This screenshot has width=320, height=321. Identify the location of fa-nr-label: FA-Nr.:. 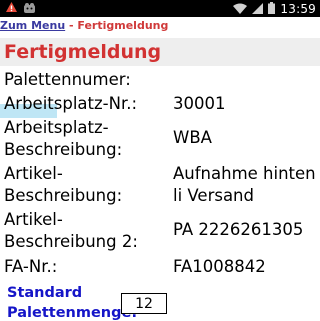
(31, 266).